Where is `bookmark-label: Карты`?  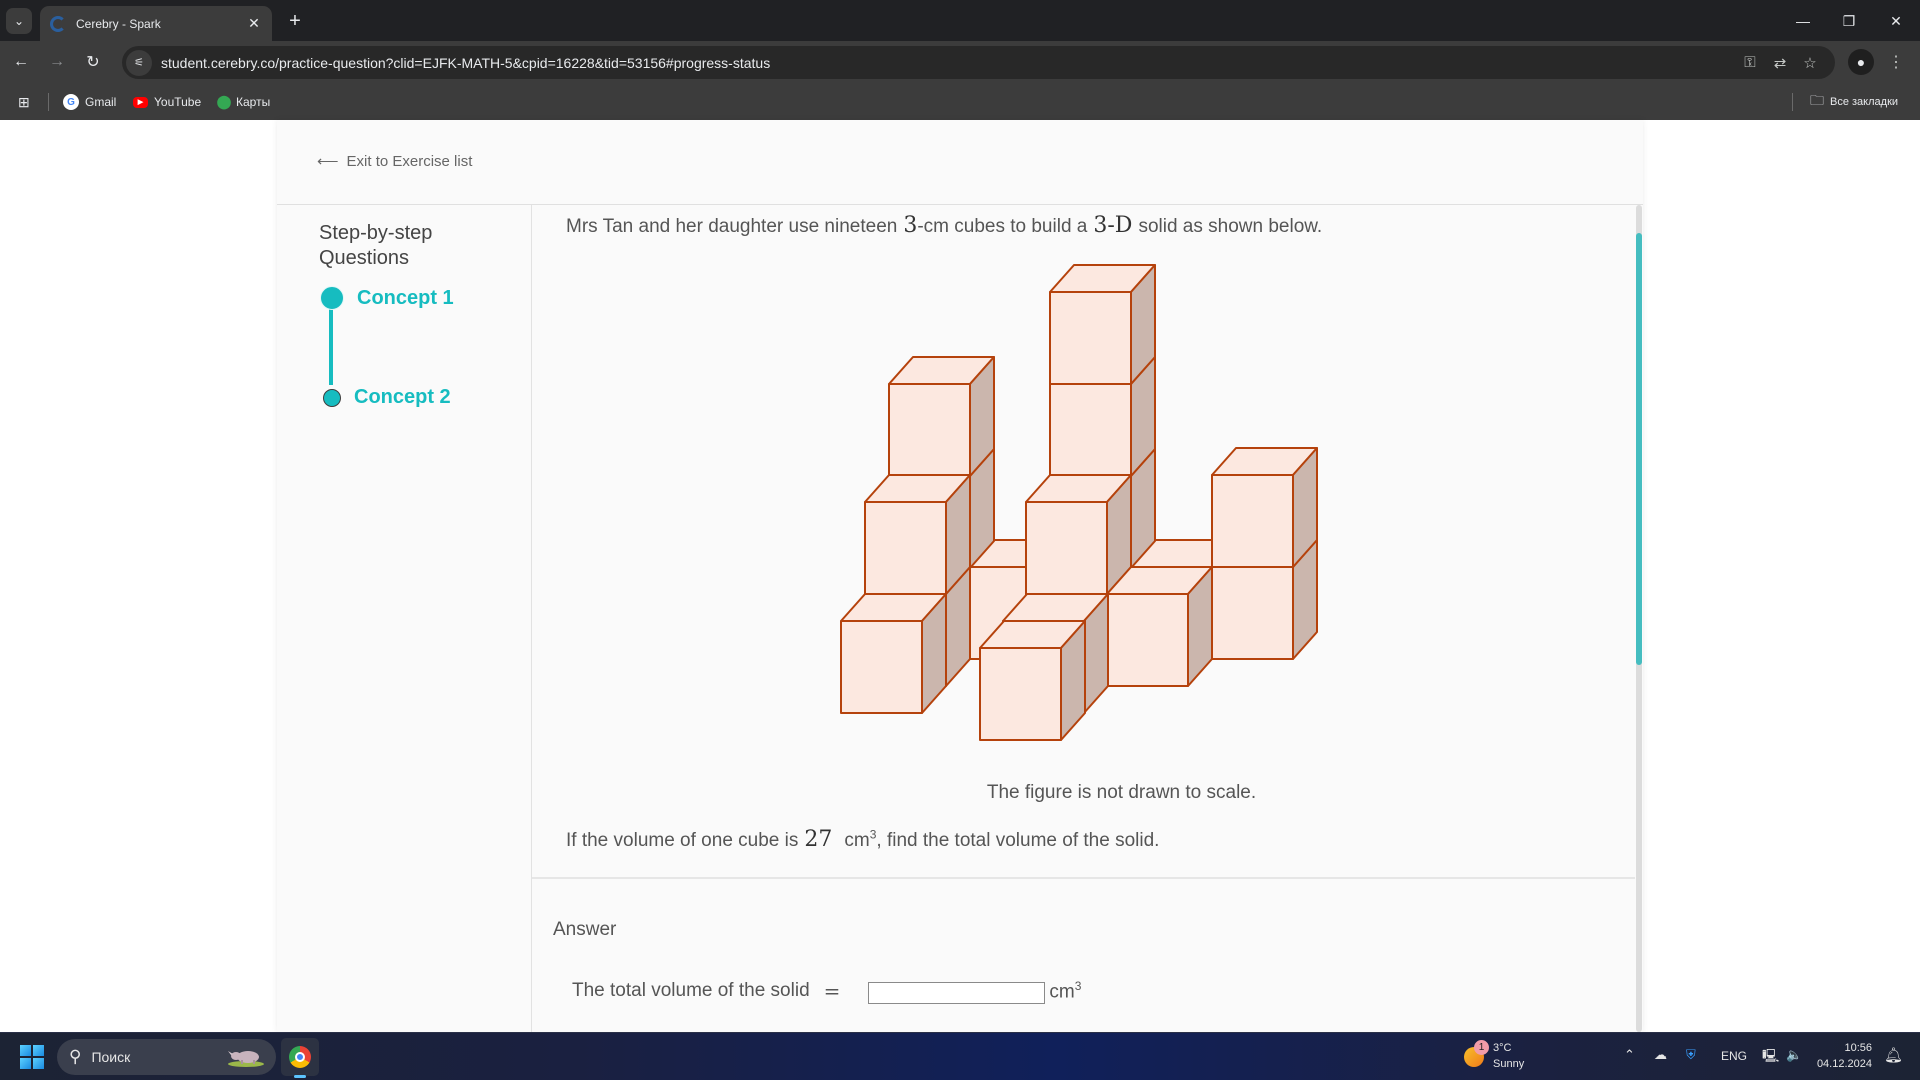 bookmark-label: Карты is located at coordinates (253, 102).